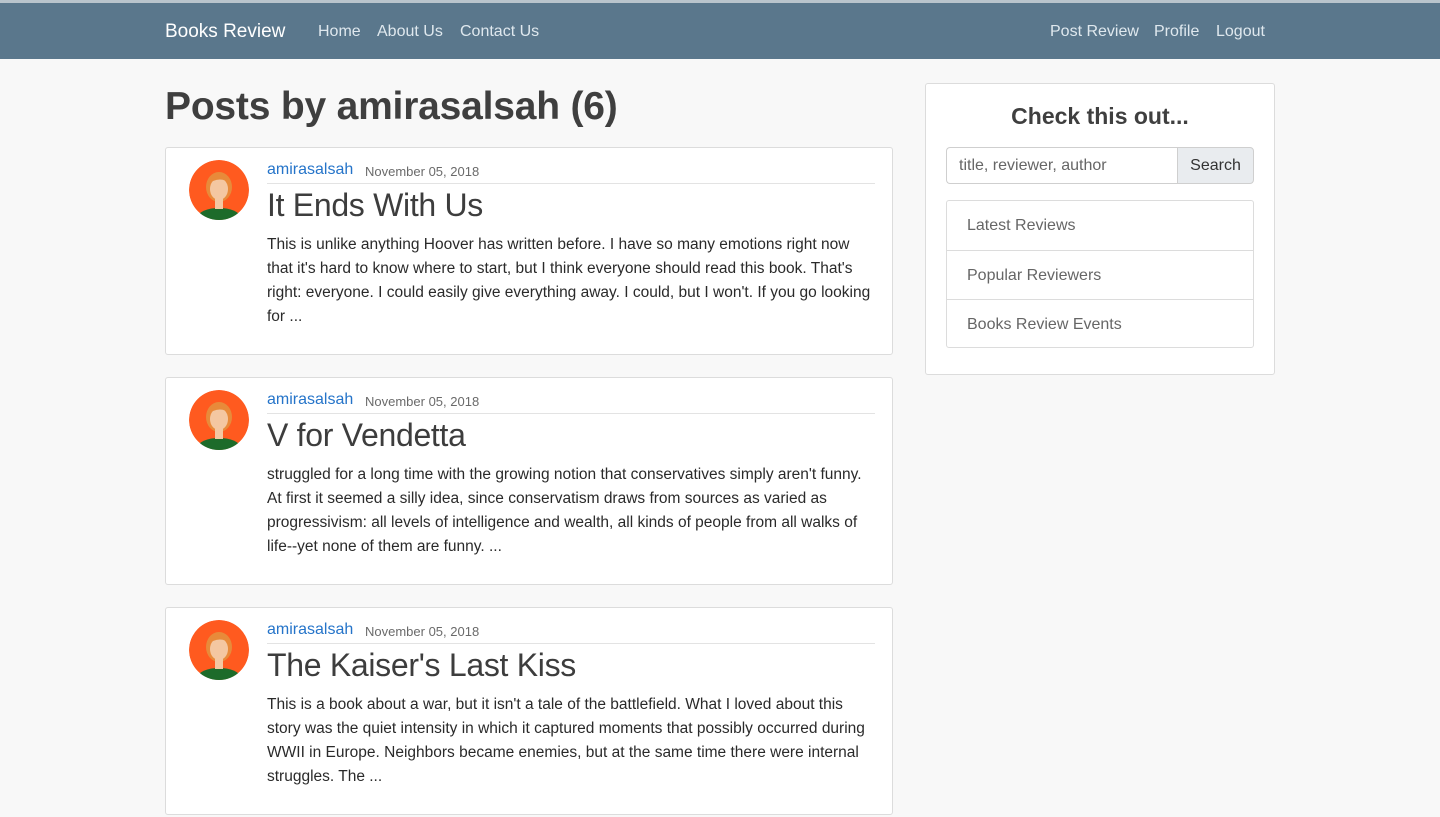  Describe the element at coordinates (1100, 225) in the screenshot. I see `sidebar-item-latest-reviews: Latest Reviews` at that location.